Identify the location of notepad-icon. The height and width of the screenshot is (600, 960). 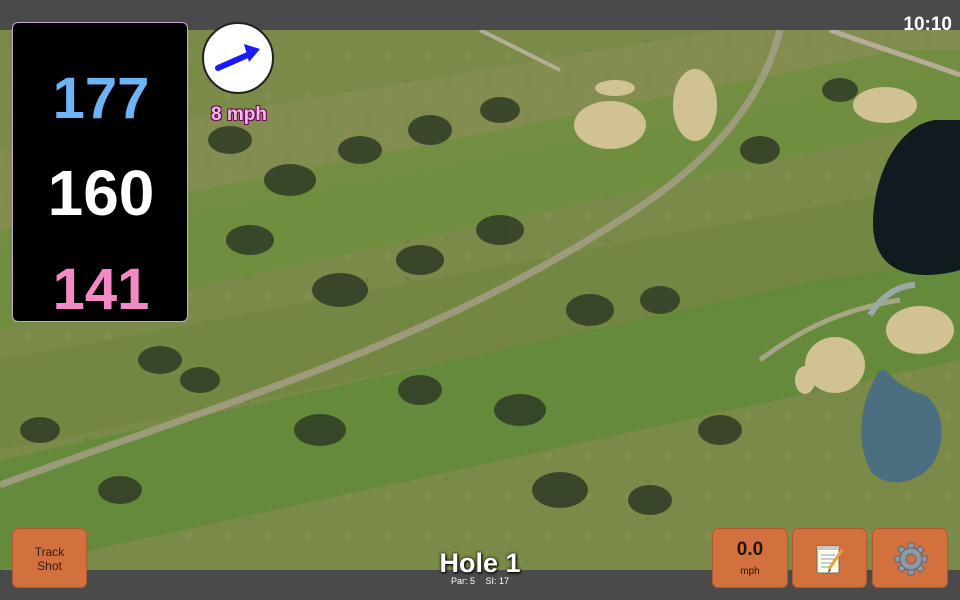
(830, 559).